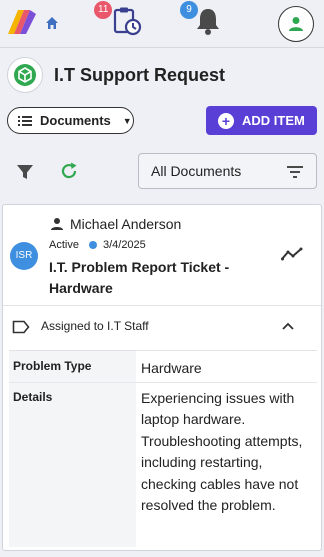  Describe the element at coordinates (72, 465) in the screenshot. I see `detail-key: Details` at that location.